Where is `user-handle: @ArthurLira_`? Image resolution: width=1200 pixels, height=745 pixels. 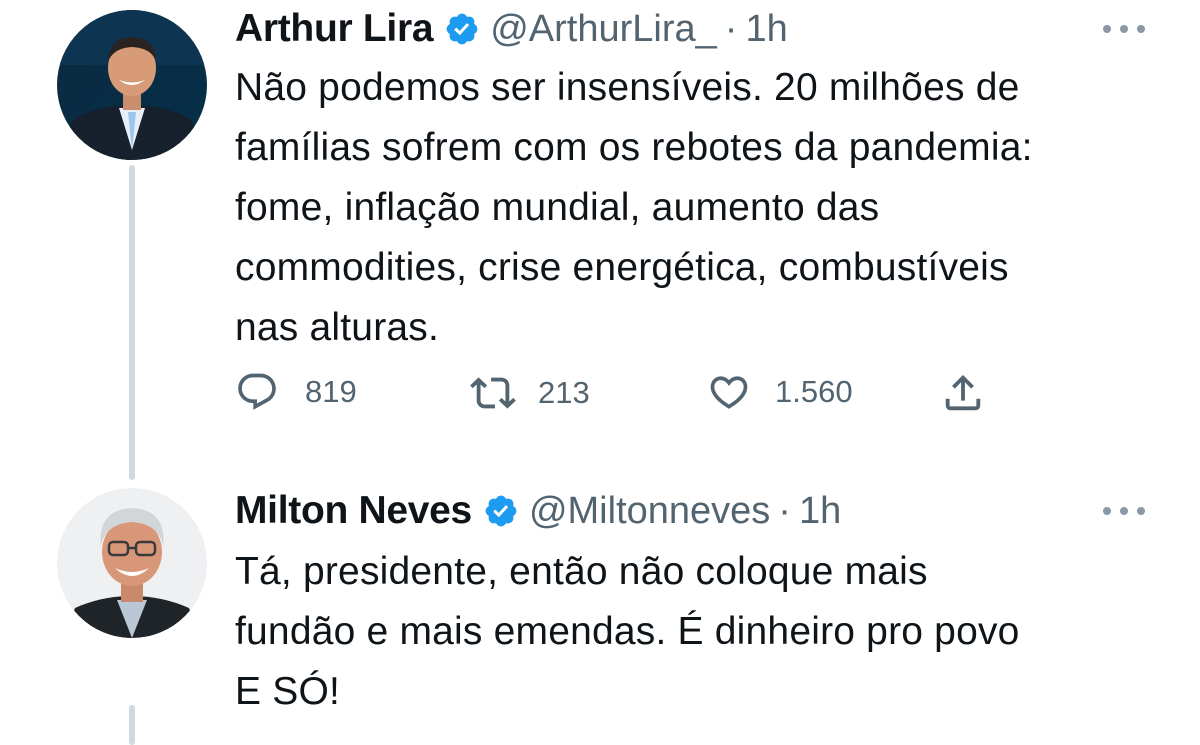 user-handle: @ArthurLira_ is located at coordinates (603, 29).